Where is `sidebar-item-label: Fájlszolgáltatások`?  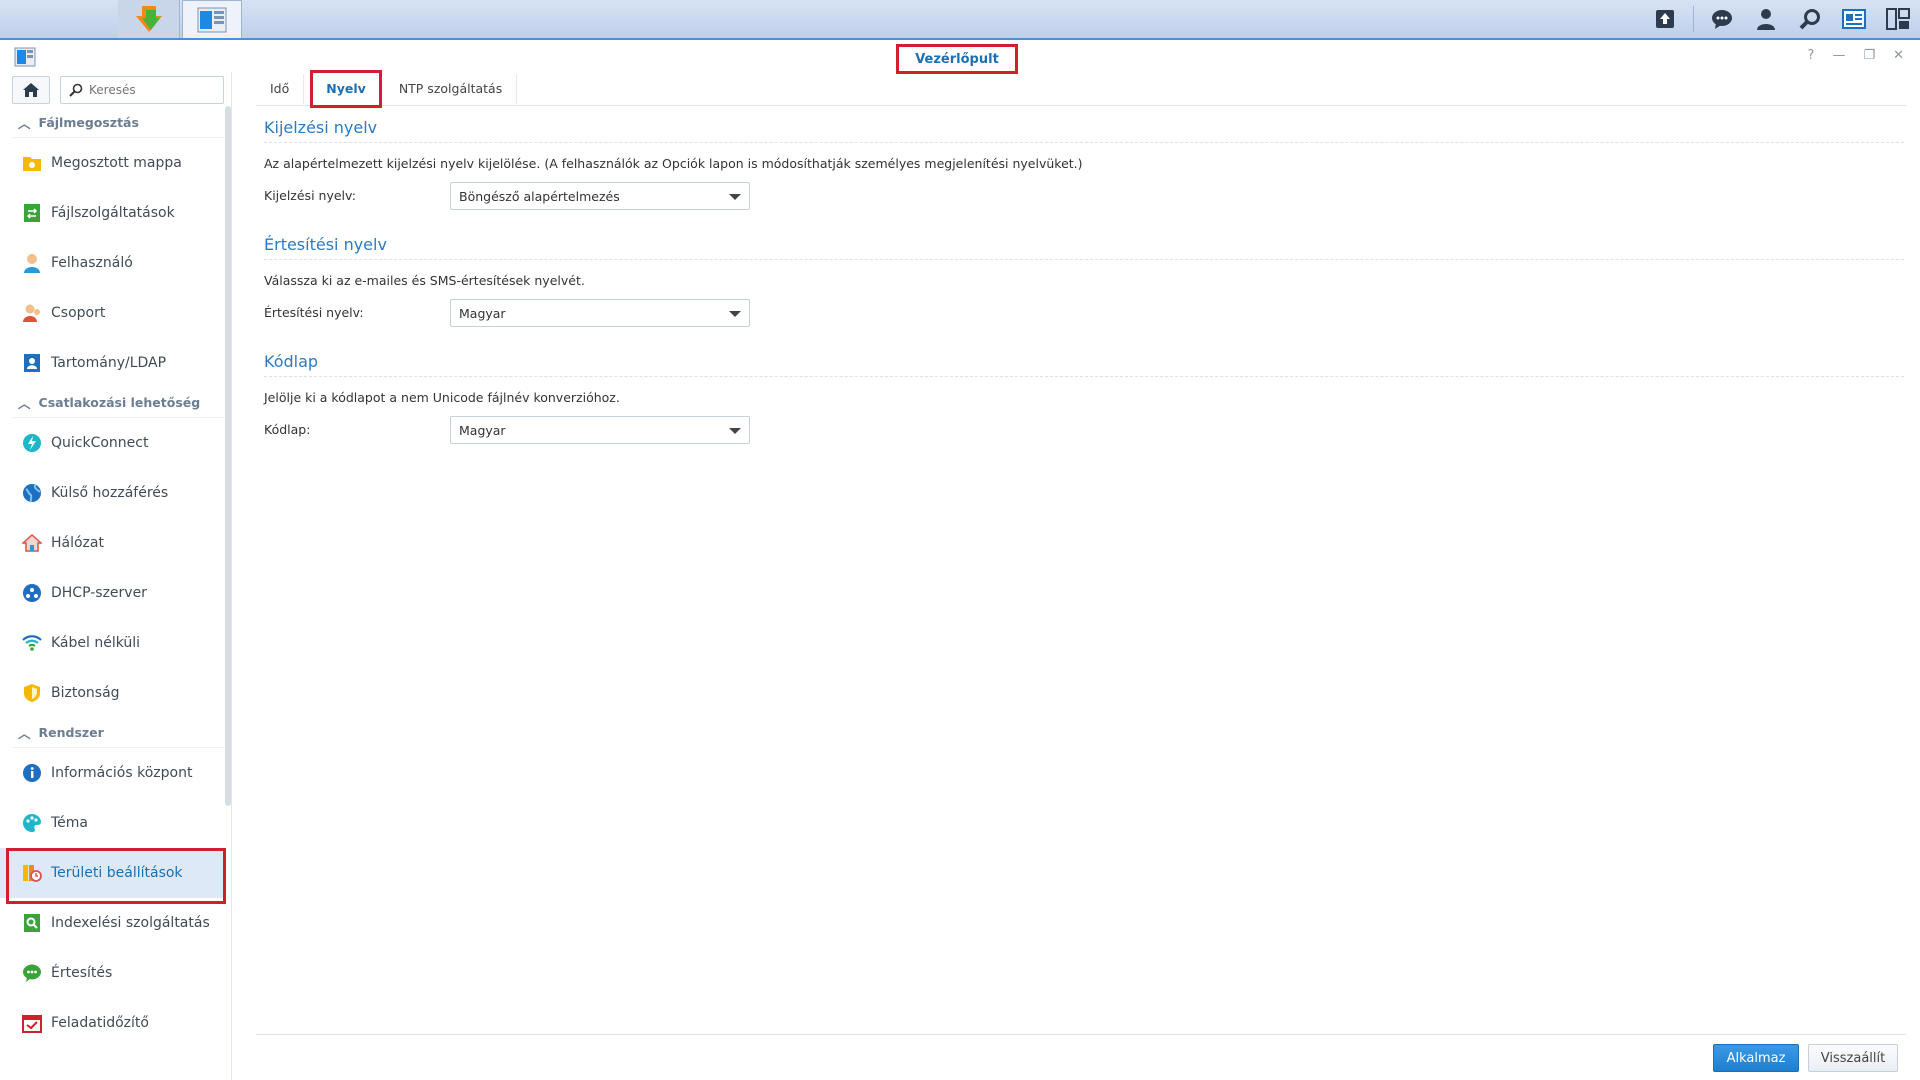
sidebar-item-label: Fájlszolgáltatások is located at coordinates (113, 213).